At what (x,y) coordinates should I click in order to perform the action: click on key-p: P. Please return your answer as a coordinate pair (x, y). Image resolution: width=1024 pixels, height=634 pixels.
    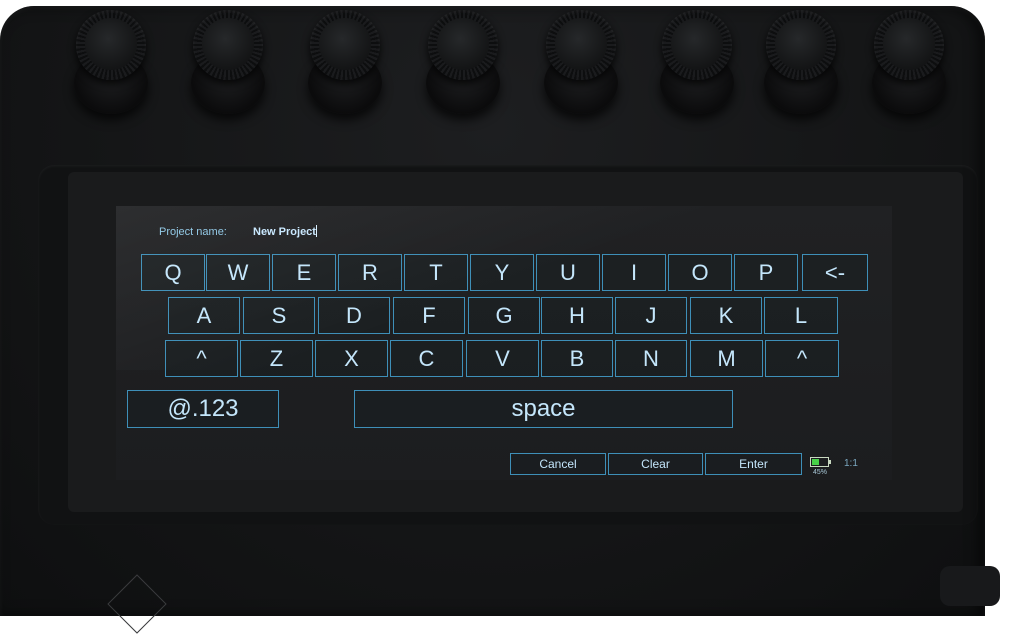
    Looking at the image, I should click on (766, 272).